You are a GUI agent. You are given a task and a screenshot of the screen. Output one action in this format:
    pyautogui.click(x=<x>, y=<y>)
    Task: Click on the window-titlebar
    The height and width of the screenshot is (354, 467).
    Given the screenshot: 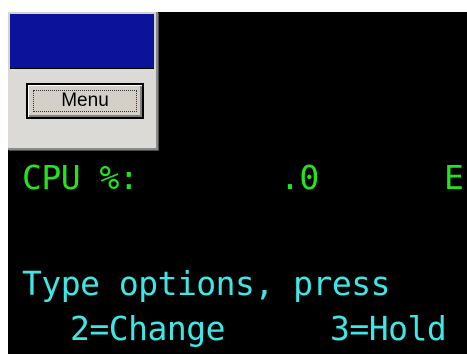 What is the action you would take?
    pyautogui.click(x=82, y=41)
    